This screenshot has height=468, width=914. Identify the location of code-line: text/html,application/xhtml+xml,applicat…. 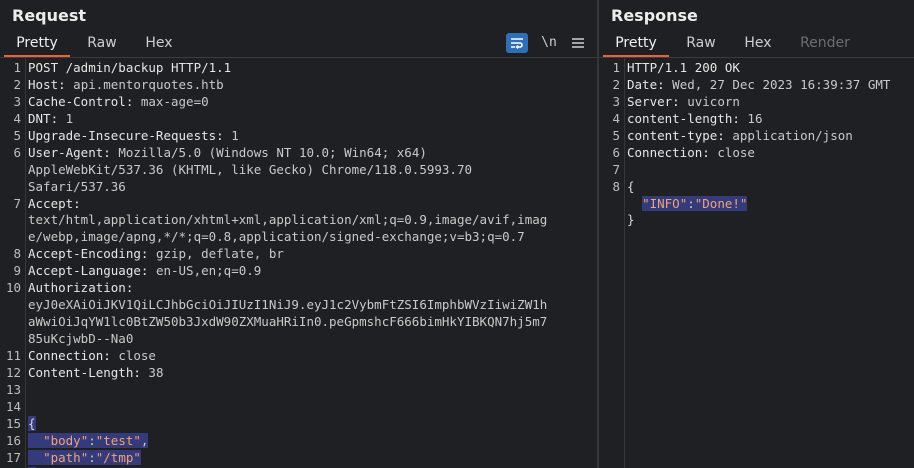
(312, 220).